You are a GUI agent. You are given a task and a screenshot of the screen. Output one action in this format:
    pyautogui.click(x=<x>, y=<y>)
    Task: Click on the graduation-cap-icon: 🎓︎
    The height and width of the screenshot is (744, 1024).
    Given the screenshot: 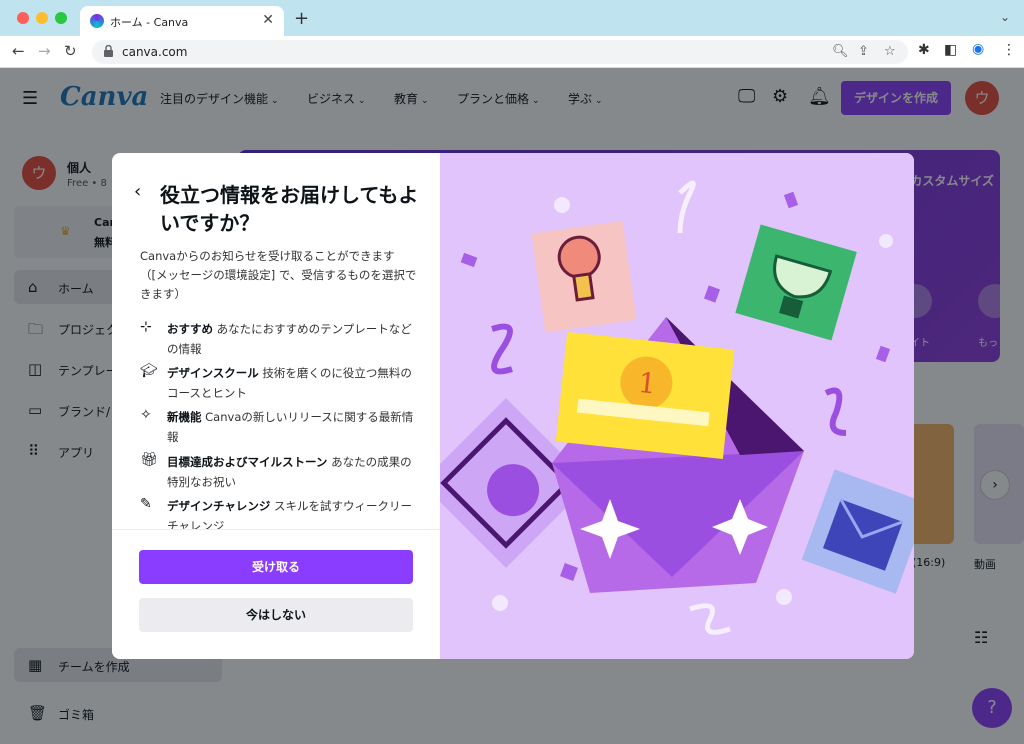 What is the action you would take?
    pyautogui.click(x=149, y=371)
    